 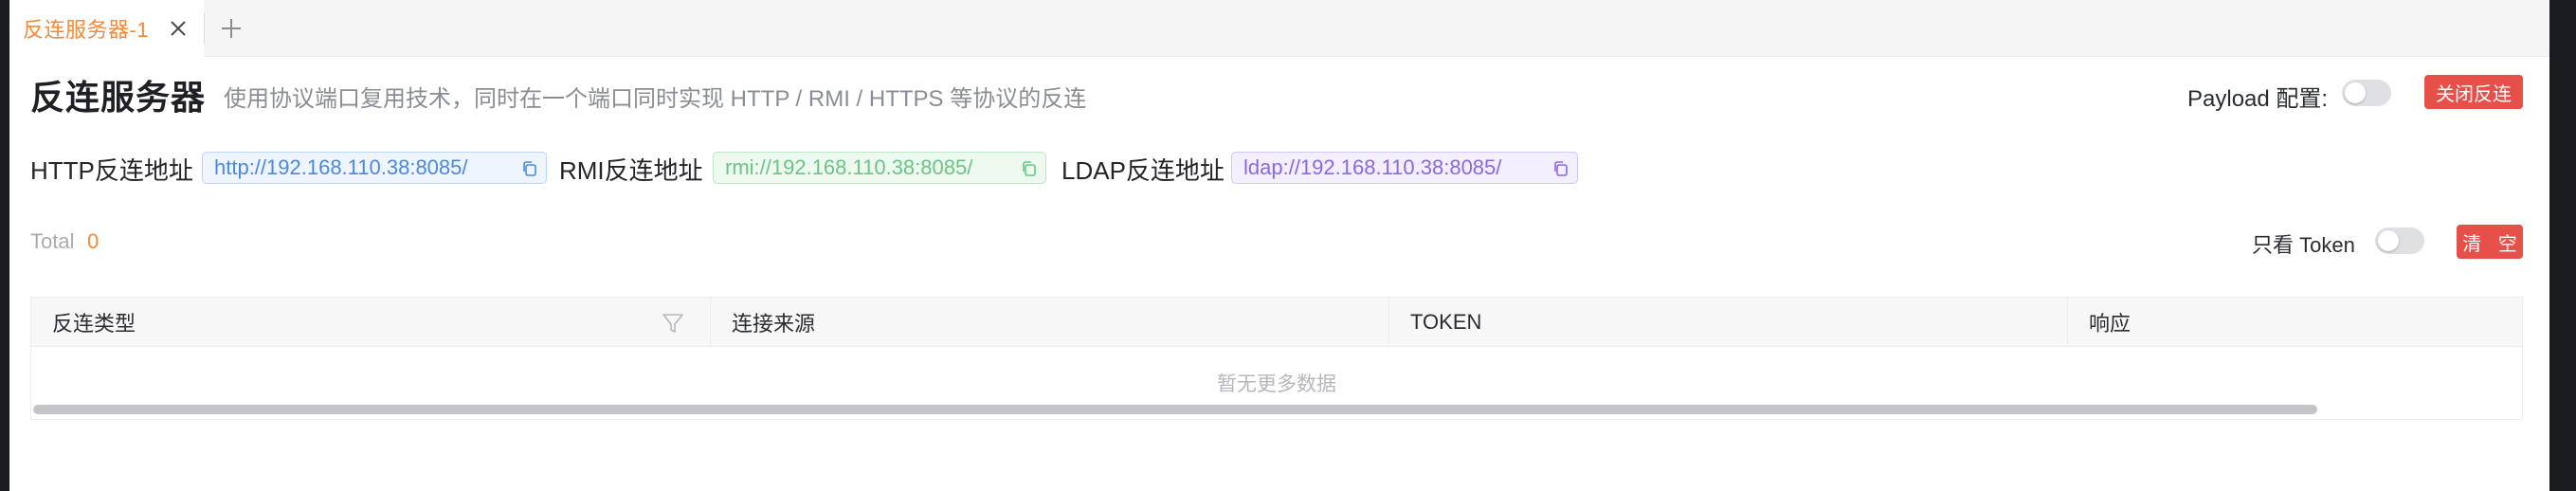 I want to click on rmi-address-text: rmi://192.168.110.38:8085/, so click(x=849, y=167).